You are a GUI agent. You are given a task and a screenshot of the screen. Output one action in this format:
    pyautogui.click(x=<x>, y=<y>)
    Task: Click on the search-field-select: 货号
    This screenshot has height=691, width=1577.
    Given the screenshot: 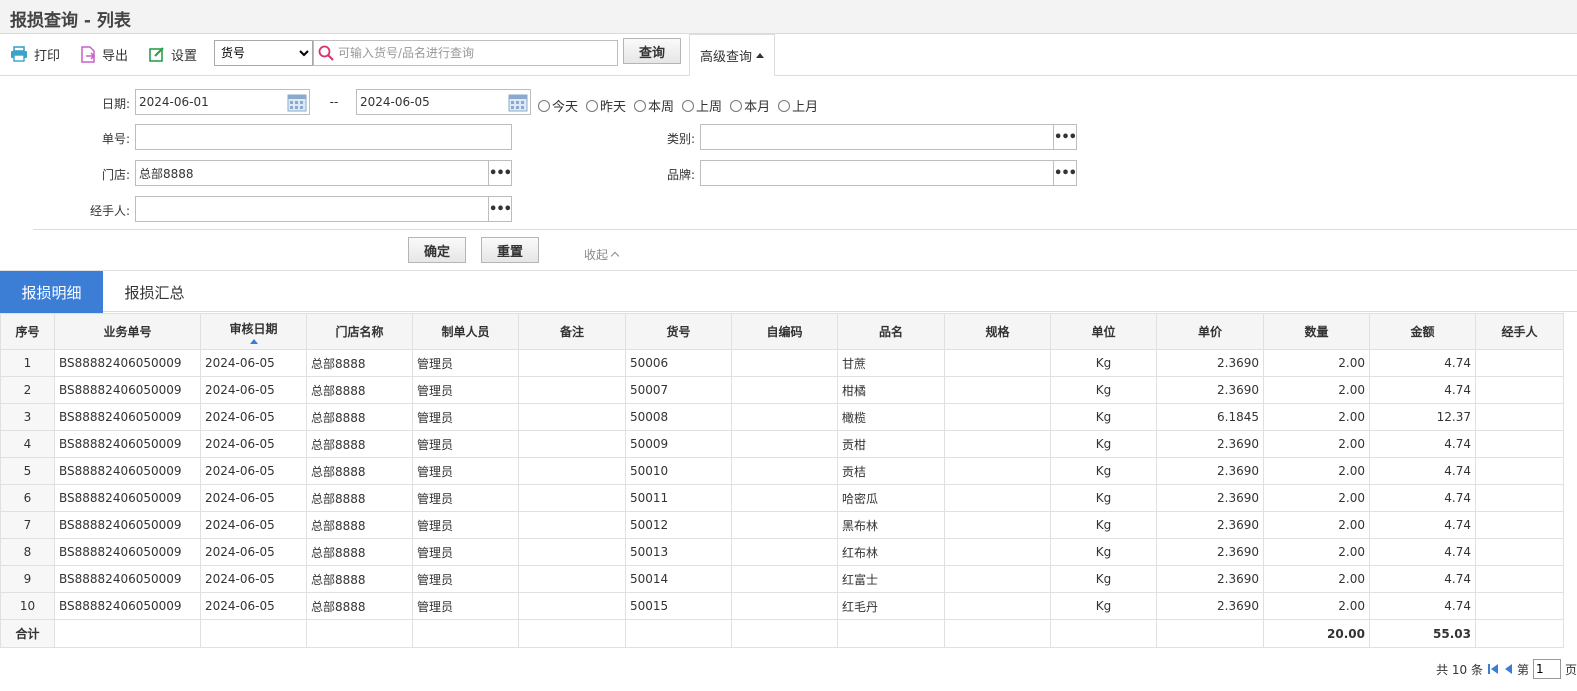 What is the action you would take?
    pyautogui.click(x=263, y=53)
    